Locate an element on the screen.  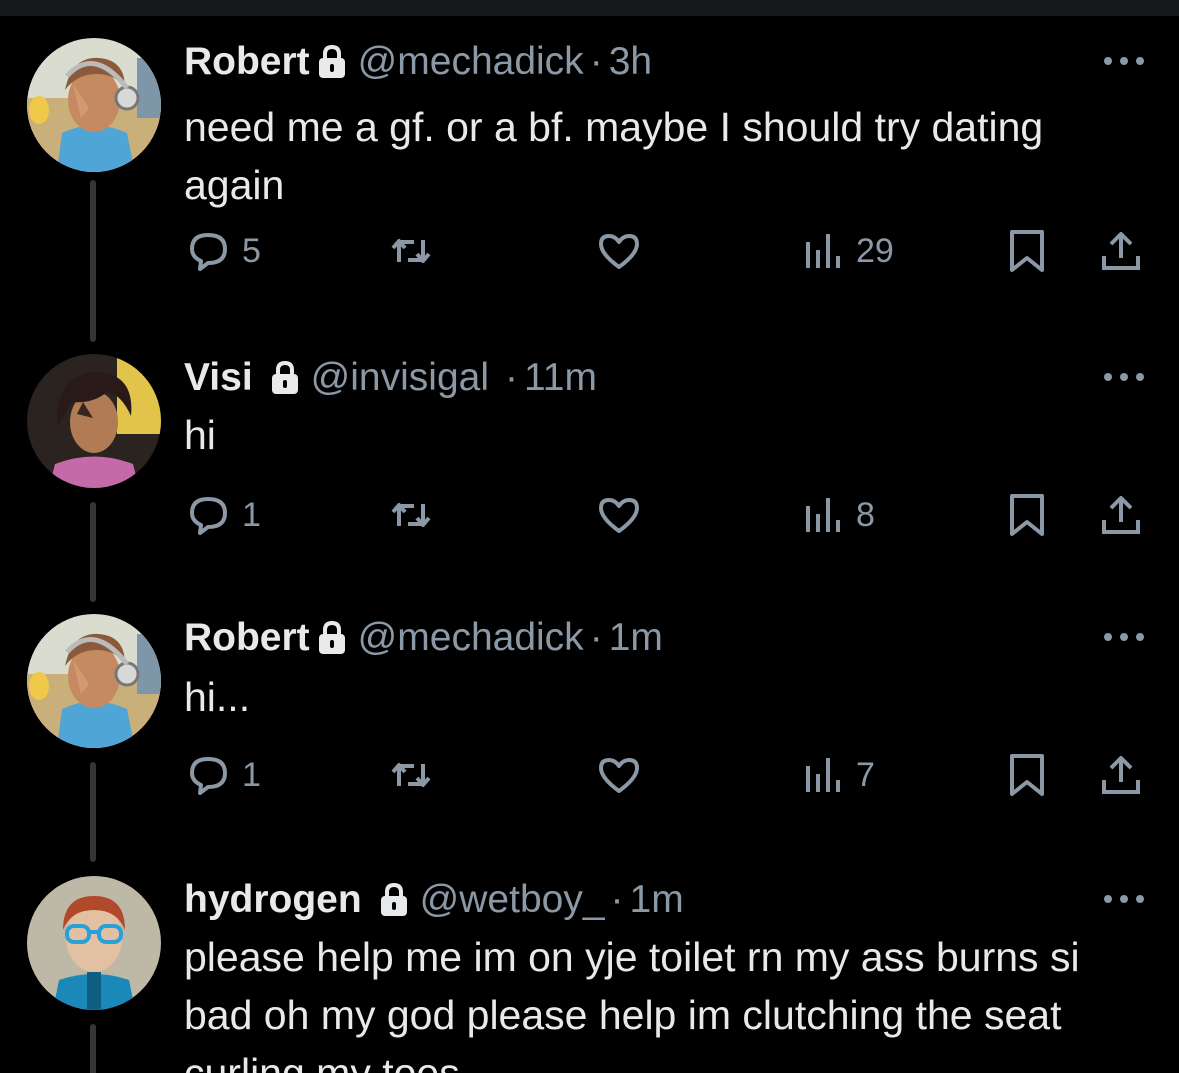
reply-count: 5 is located at coordinates (251, 250).